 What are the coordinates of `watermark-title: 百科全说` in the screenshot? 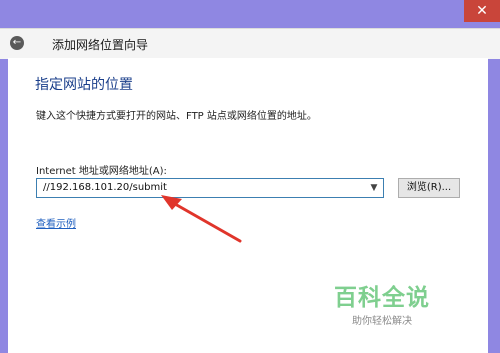 It's located at (382, 298).